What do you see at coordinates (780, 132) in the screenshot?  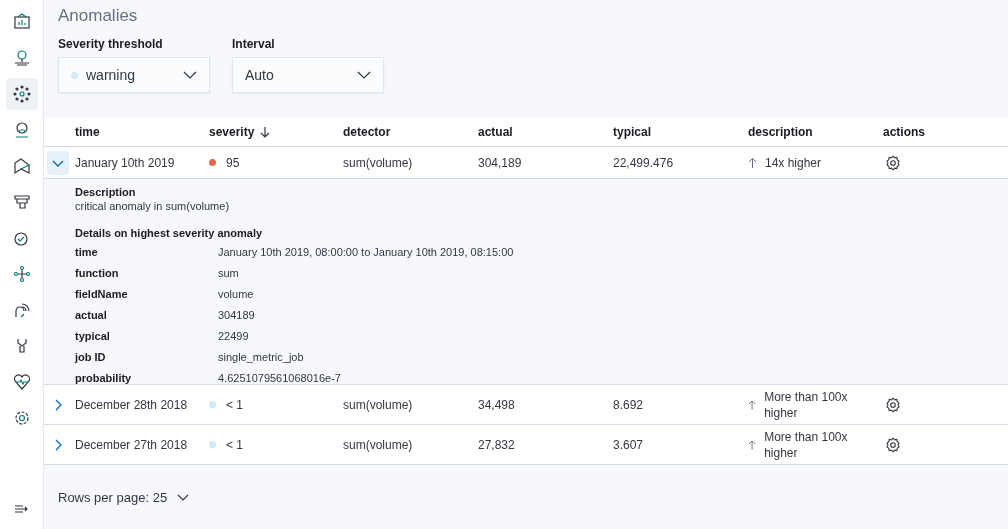 I see `column-header: description` at bounding box center [780, 132].